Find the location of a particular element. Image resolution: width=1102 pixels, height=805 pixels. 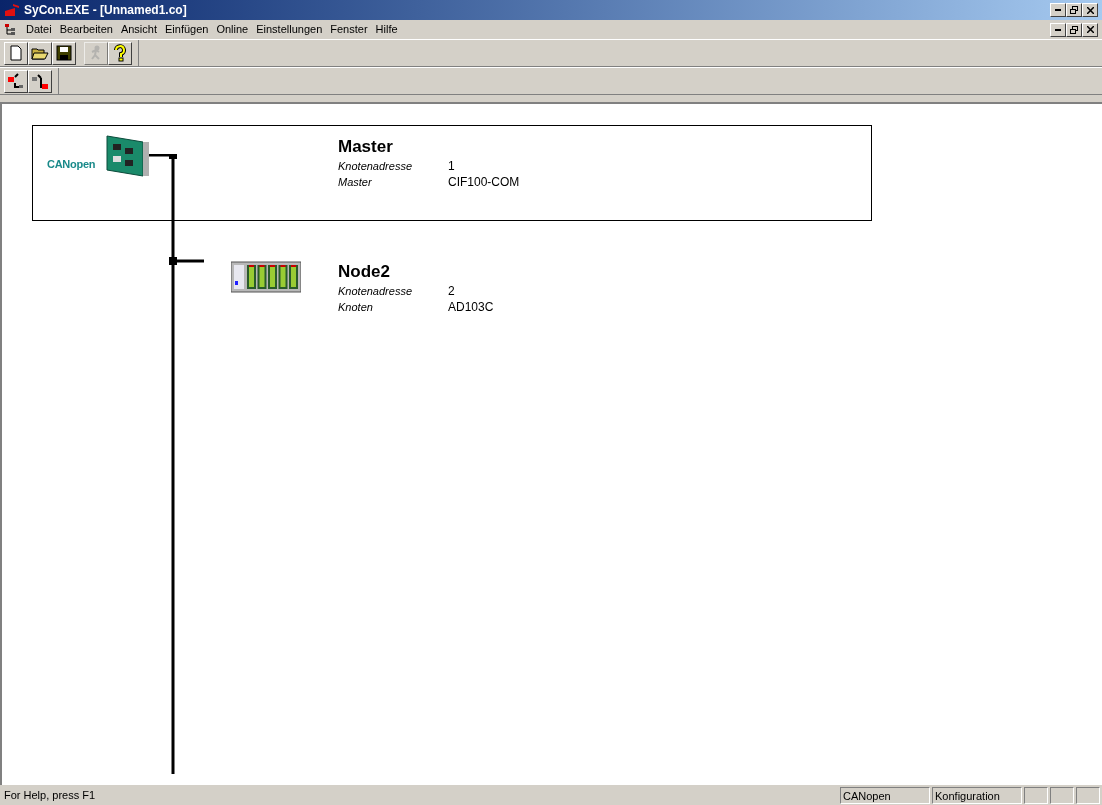

menu-item: Bearbeiten is located at coordinates (86, 29).